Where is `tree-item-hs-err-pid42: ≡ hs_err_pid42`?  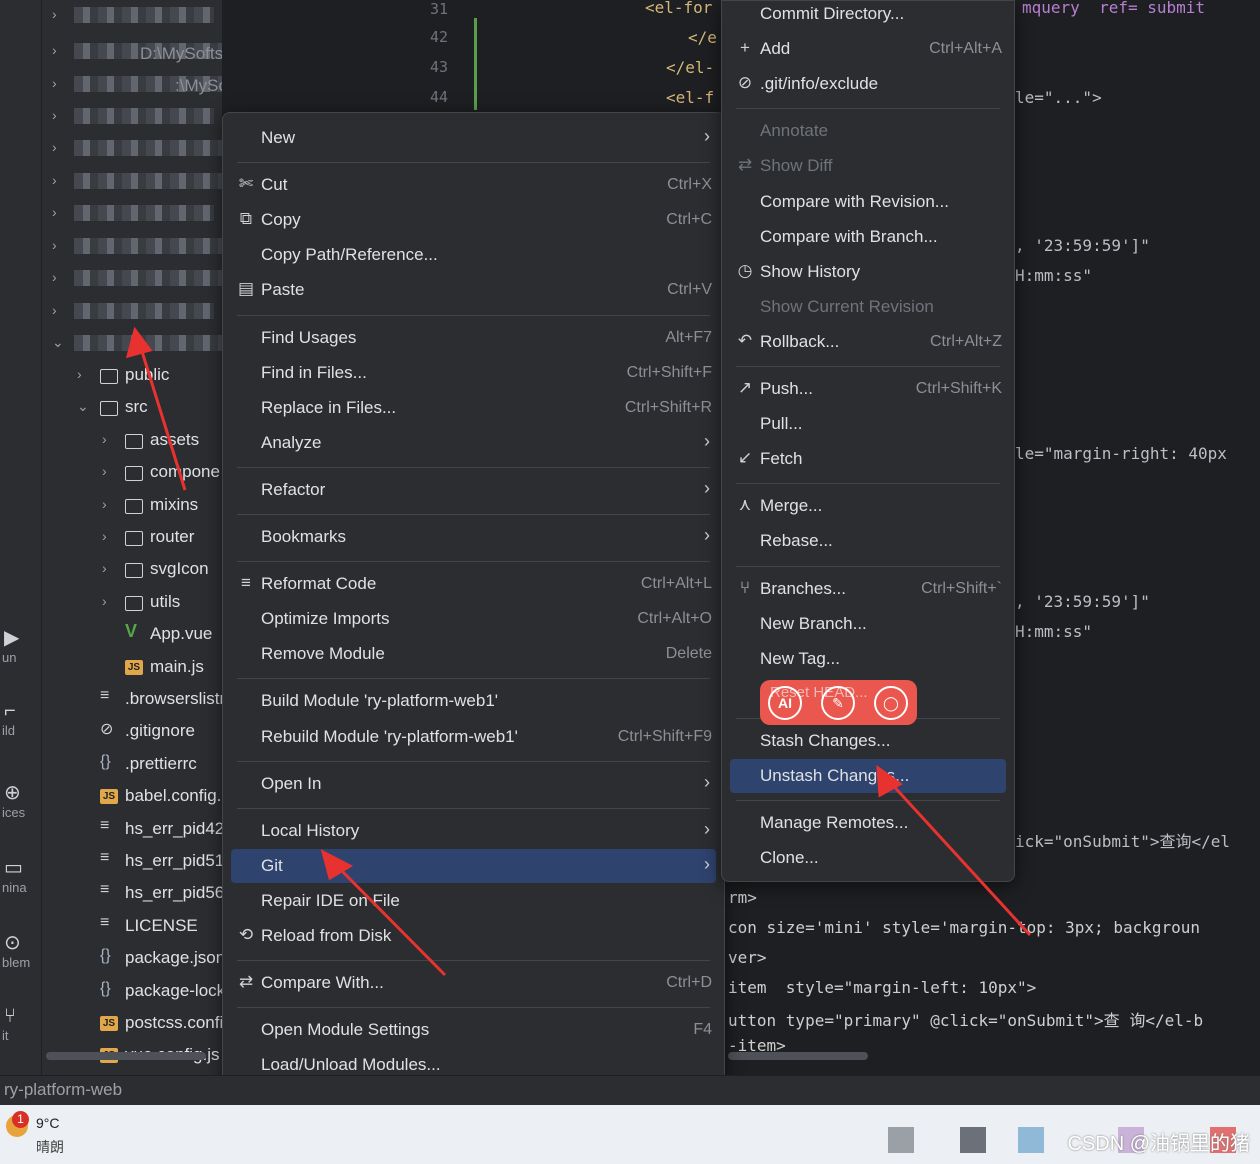
tree-item-hs-err-pid42: ≡ hs_err_pid42 is located at coordinates (132, 830).